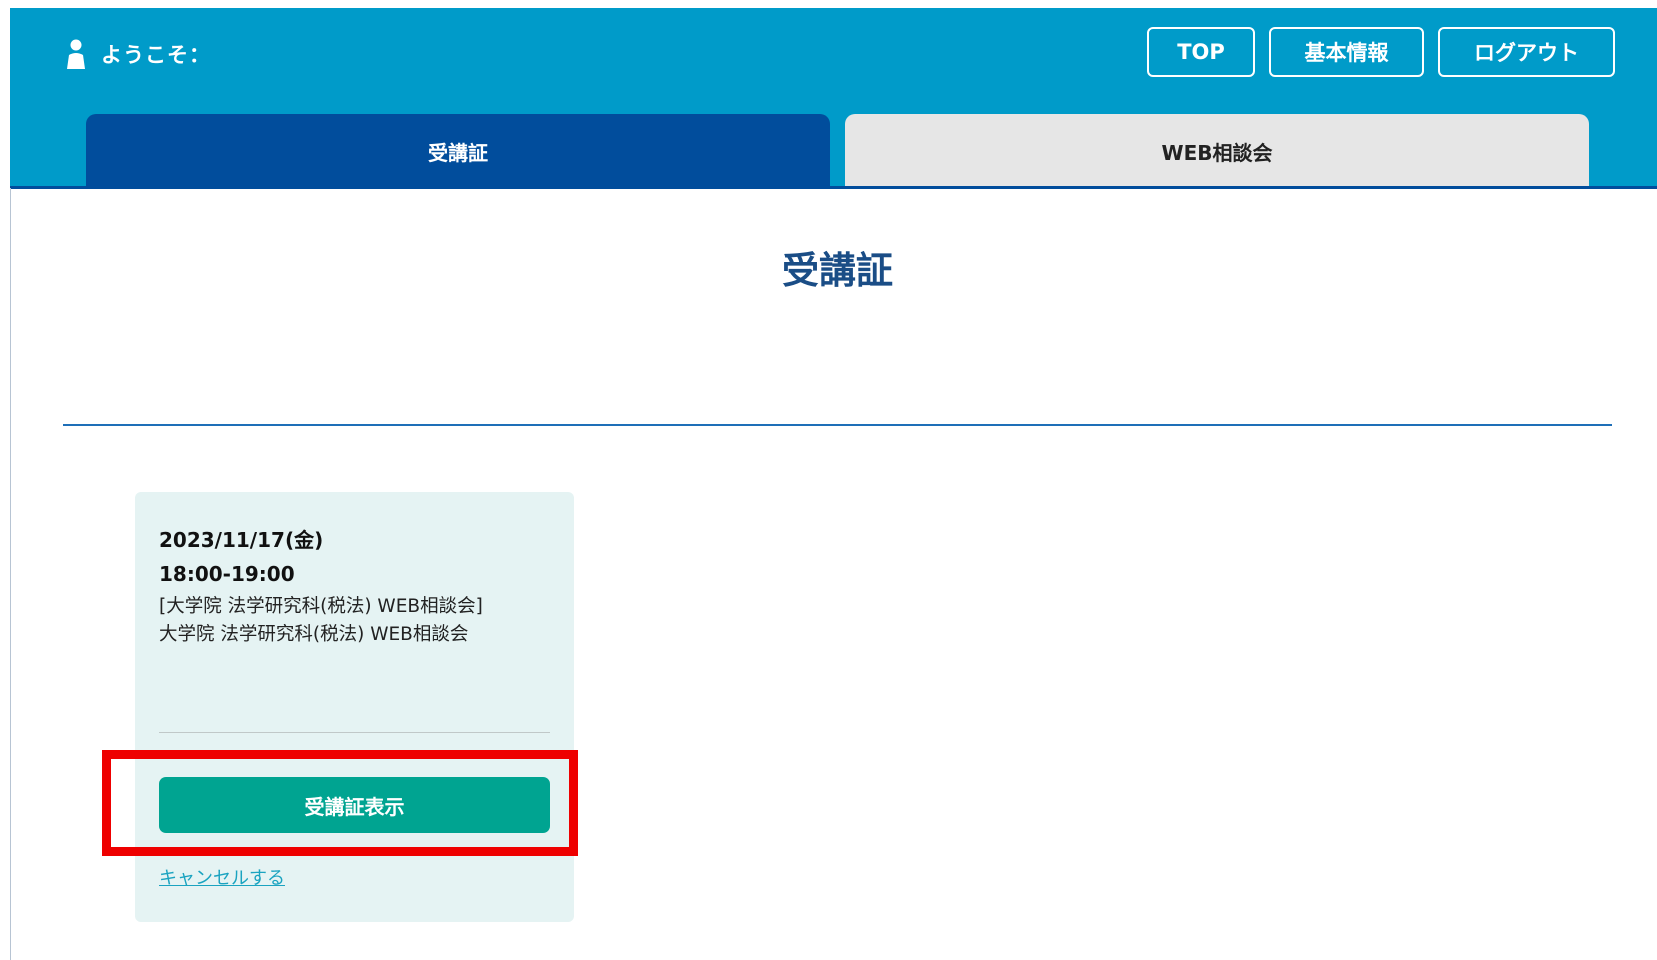 The width and height of the screenshot is (1657, 960). Describe the element at coordinates (1346, 52) in the screenshot. I see `basic-info-button: 基本情報` at that location.